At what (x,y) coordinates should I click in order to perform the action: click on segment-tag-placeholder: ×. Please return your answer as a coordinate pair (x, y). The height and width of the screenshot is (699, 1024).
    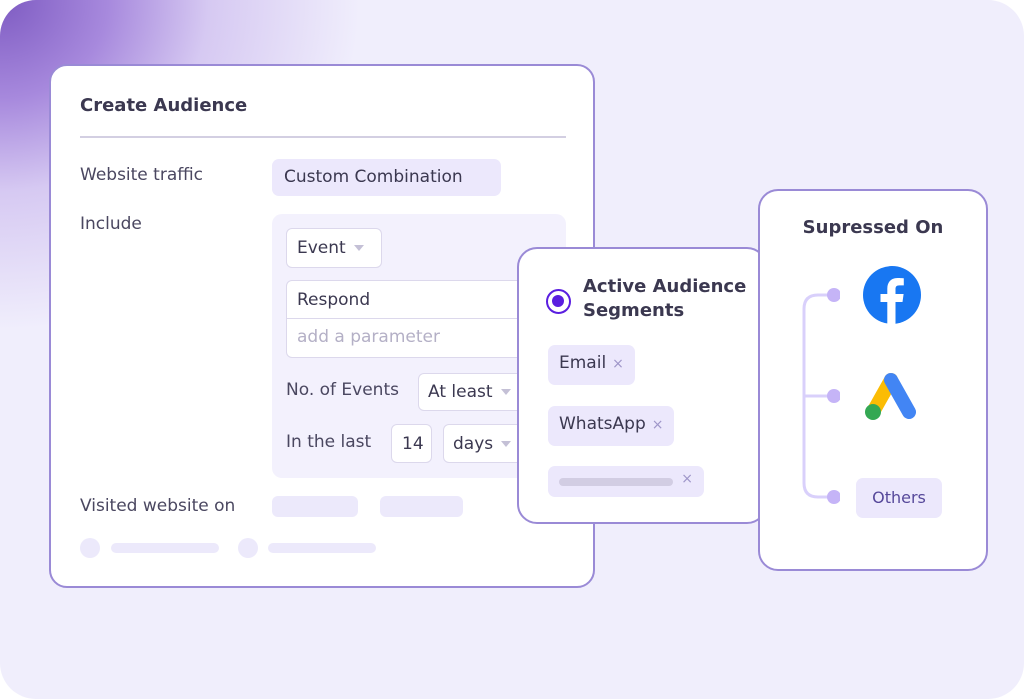
    Looking at the image, I should click on (626, 481).